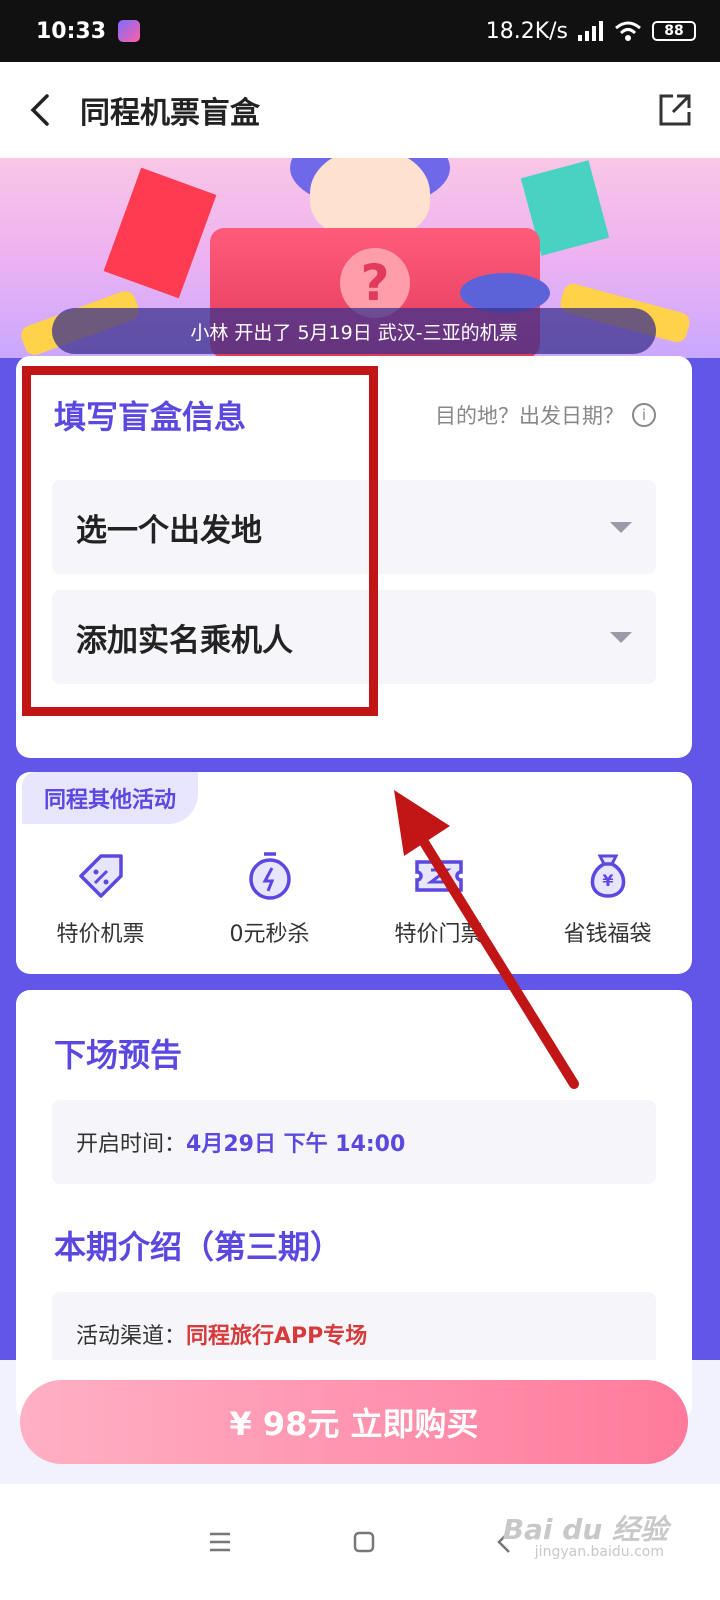 The width and height of the screenshot is (720, 1600). I want to click on activity-label: 特价机票, so click(100, 934).